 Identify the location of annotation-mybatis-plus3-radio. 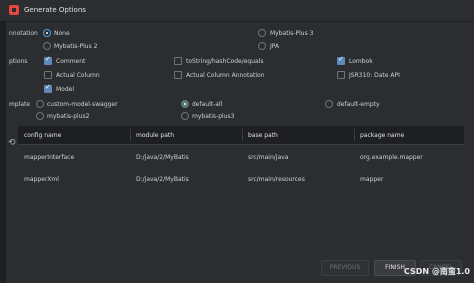
(262, 33).